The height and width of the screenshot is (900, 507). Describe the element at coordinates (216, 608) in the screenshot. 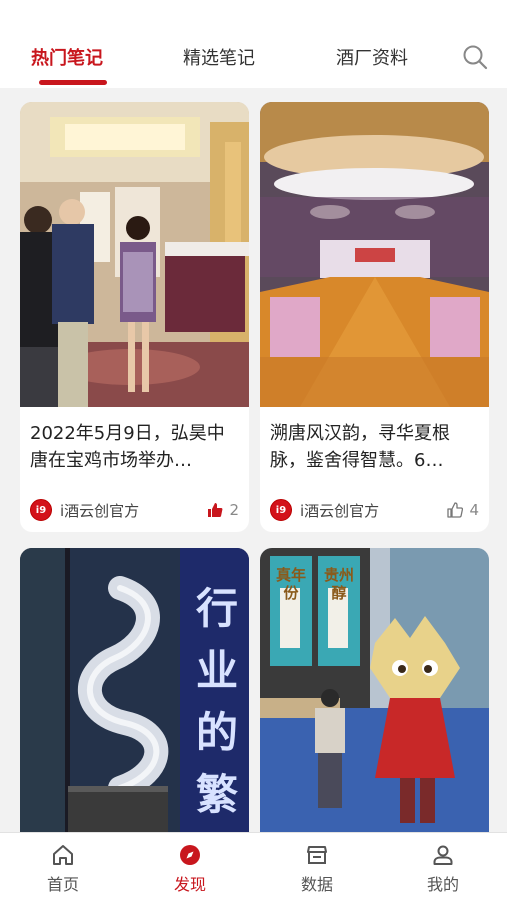

I see `image-text: 行` at that location.